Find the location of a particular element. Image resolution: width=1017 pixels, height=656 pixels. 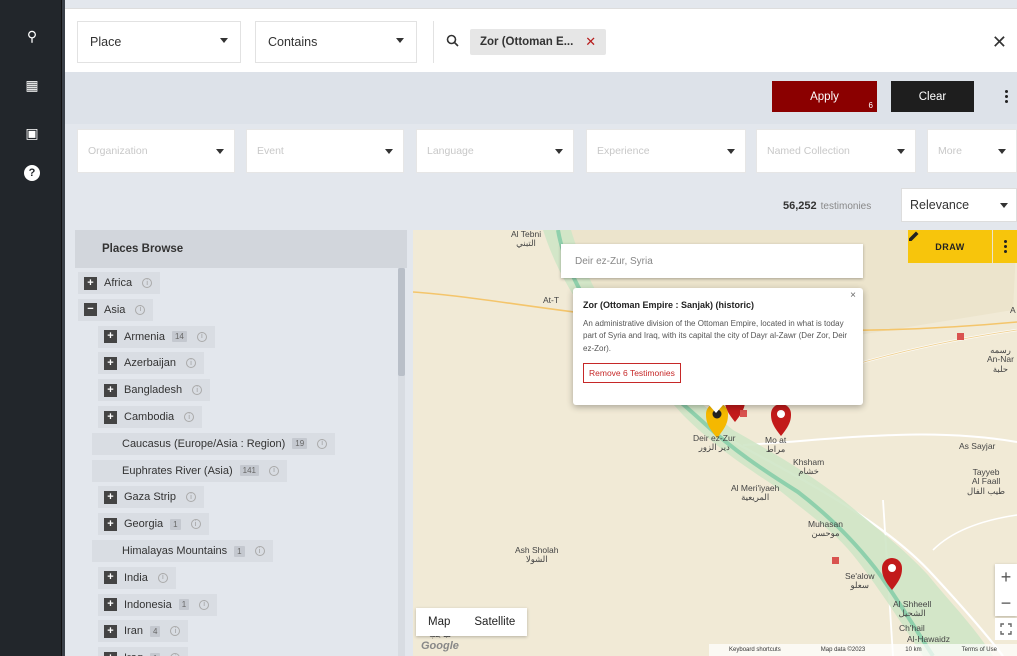

tree-node-count: 1 is located at coordinates (239, 551).